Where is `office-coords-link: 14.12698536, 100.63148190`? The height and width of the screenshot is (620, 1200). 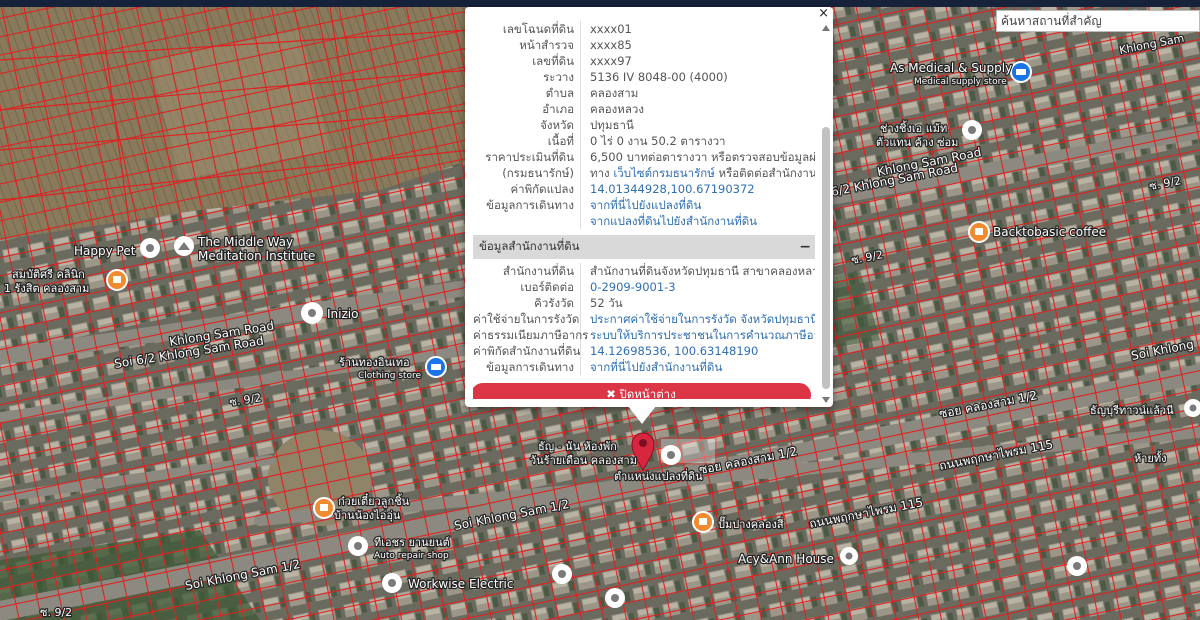 office-coords-link: 14.12698536, 100.63148190 is located at coordinates (669, 351).